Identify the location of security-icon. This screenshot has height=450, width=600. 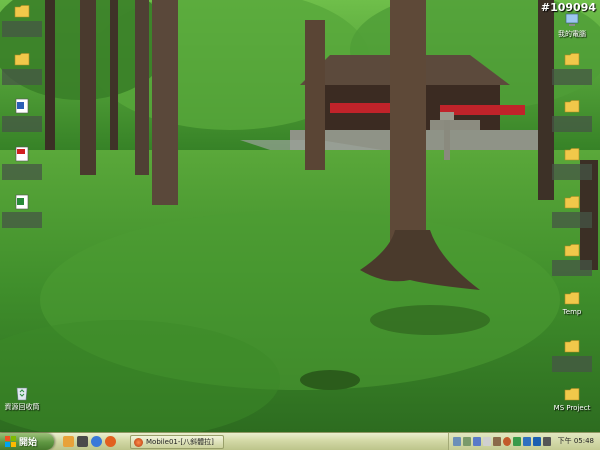
(497, 441).